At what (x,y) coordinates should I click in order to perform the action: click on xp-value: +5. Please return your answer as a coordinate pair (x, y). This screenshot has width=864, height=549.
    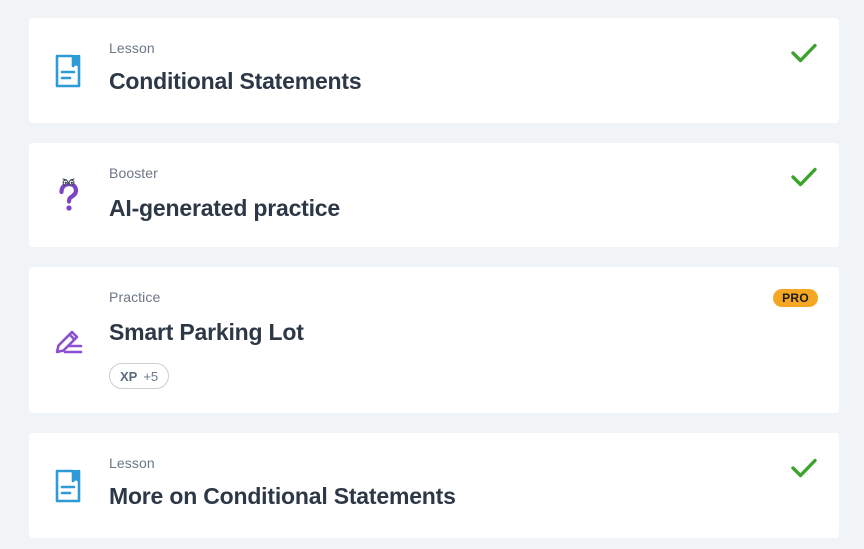
    Looking at the image, I should click on (151, 376).